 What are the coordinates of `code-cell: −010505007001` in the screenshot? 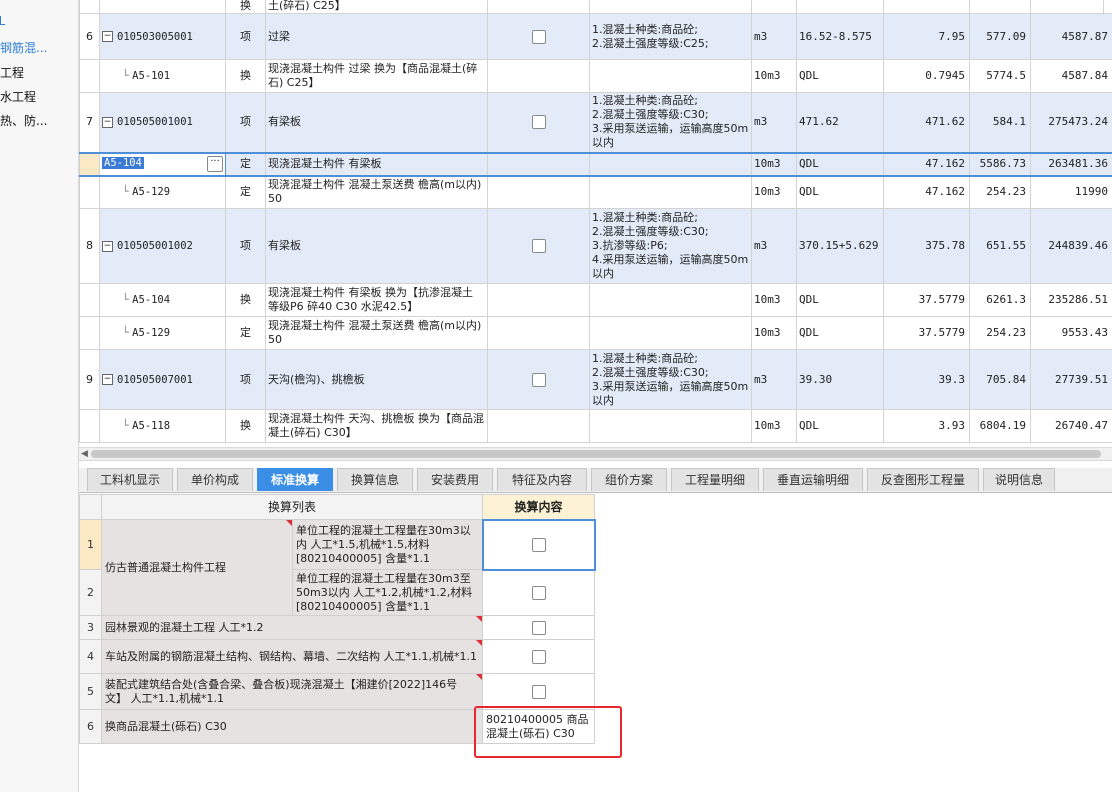 It's located at (162, 379).